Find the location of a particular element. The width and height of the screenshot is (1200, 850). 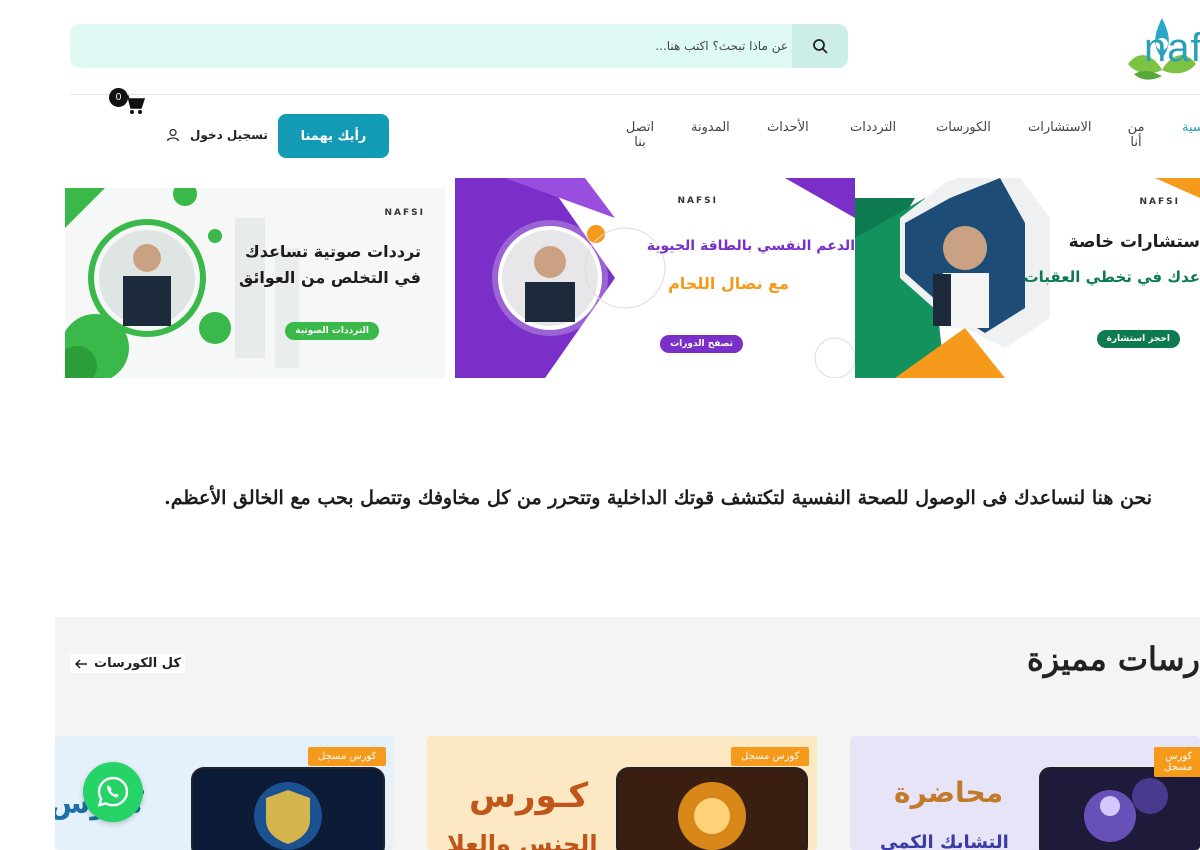

course-card-quantum: محاضرة التشابك الكمي is located at coordinates (1025, 793).